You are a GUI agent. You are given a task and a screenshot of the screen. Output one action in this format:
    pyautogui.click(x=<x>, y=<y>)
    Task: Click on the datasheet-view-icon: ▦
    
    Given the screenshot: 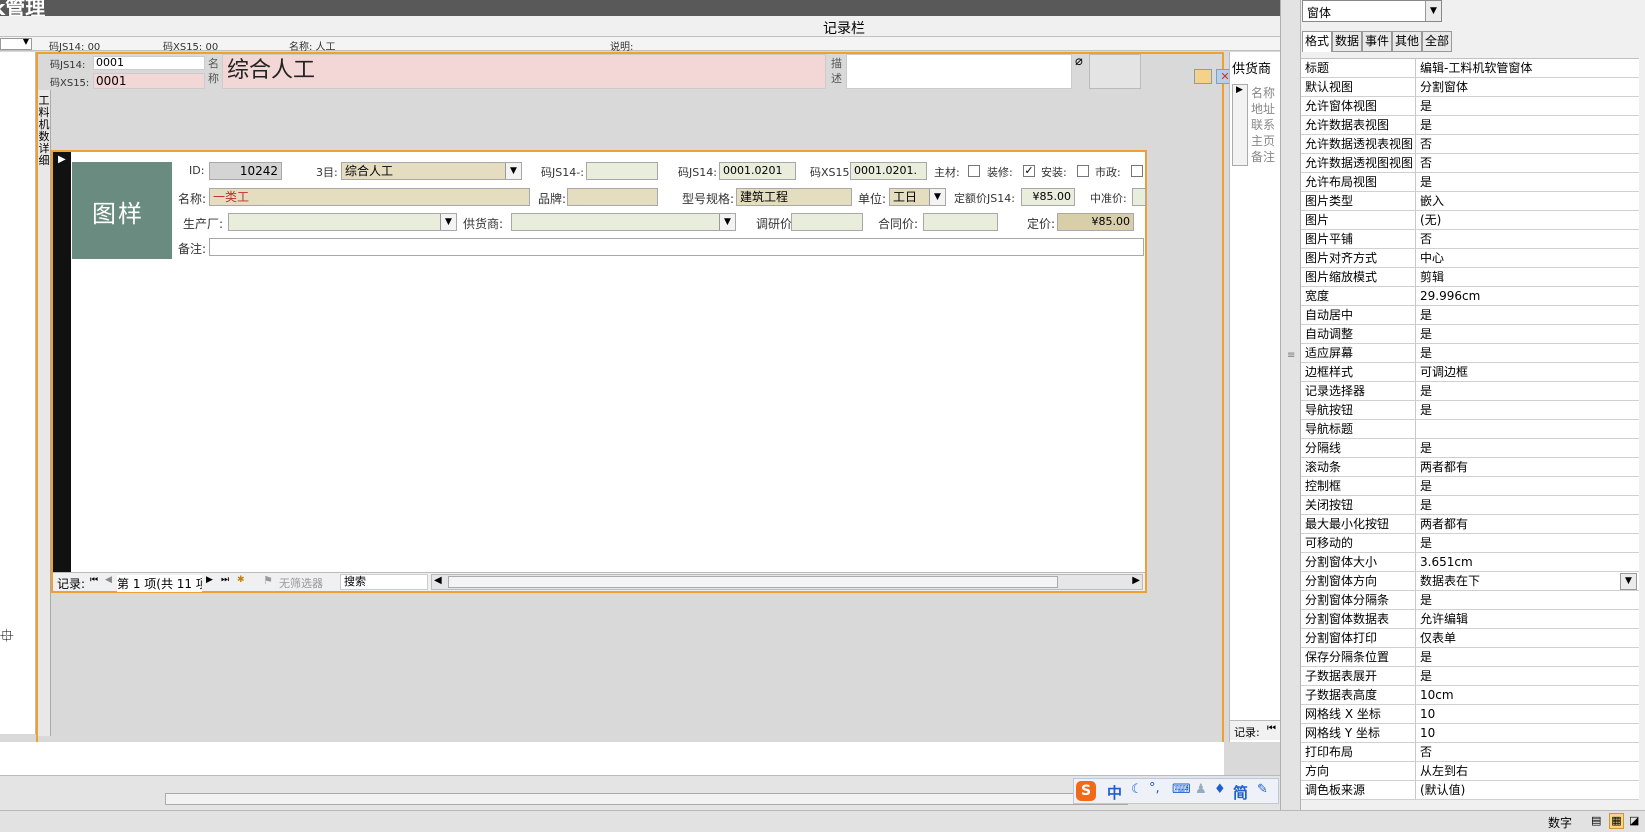 What is the action you would take?
    pyautogui.click(x=1616, y=821)
    